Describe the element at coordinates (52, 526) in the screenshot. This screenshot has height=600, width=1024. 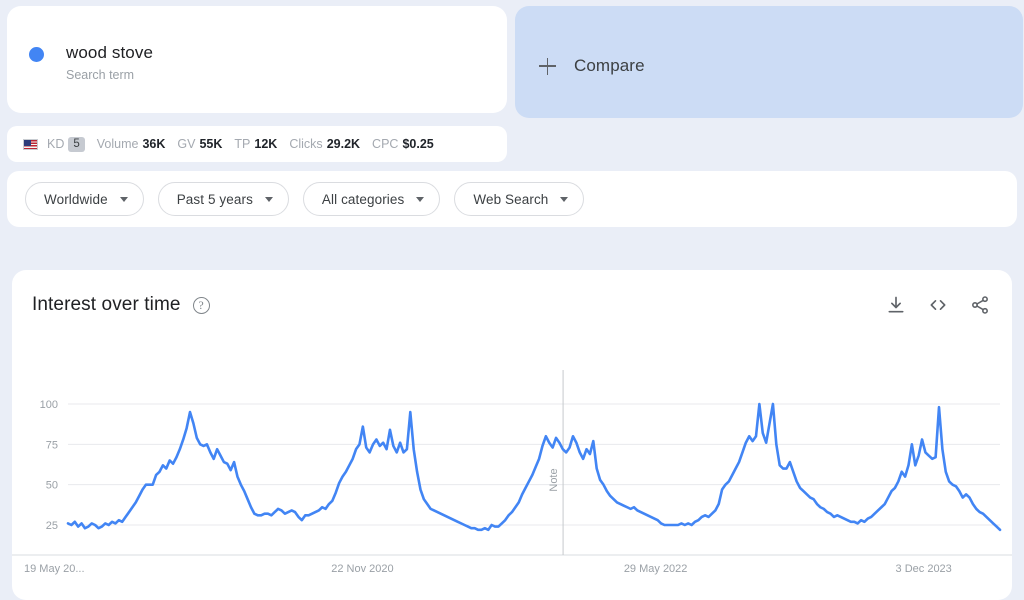
I see `svg-text: 25` at that location.